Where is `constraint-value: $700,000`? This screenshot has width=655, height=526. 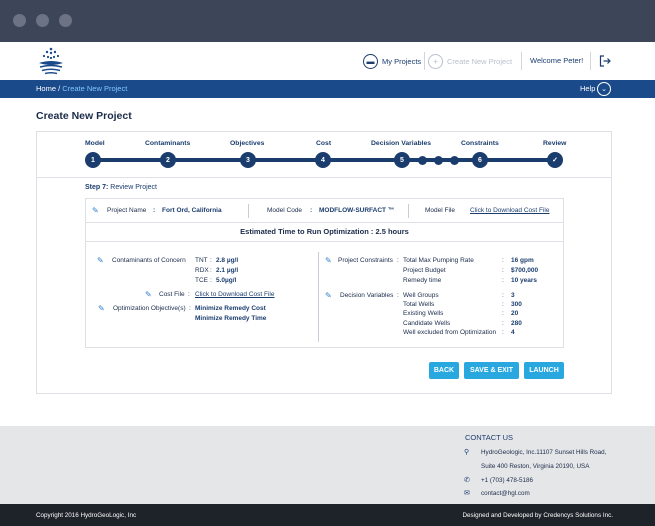
constraint-value: $700,000 is located at coordinates (525, 270).